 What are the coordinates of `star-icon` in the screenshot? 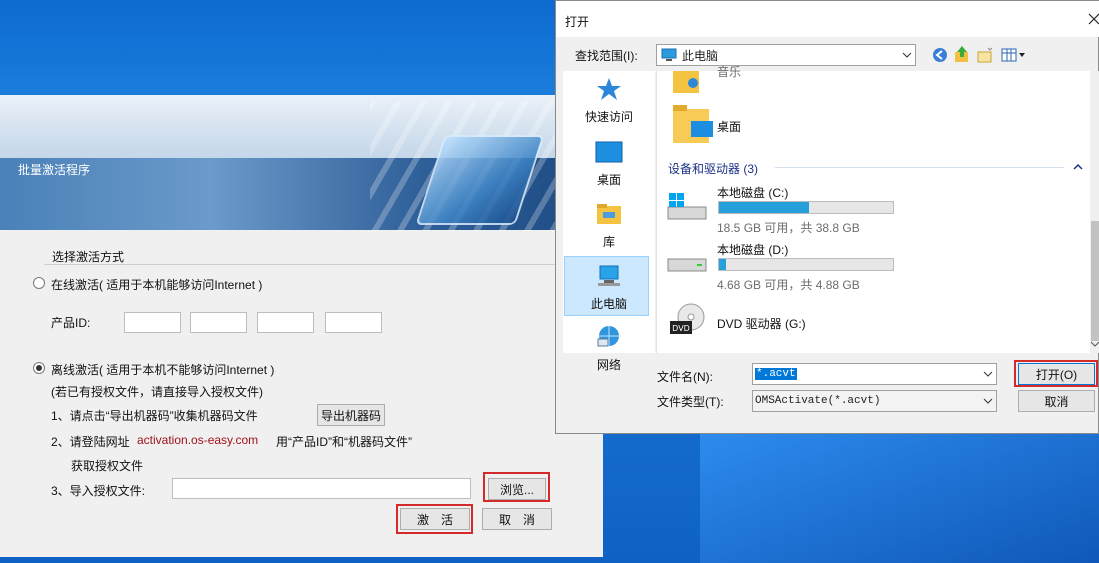 It's located at (609, 89).